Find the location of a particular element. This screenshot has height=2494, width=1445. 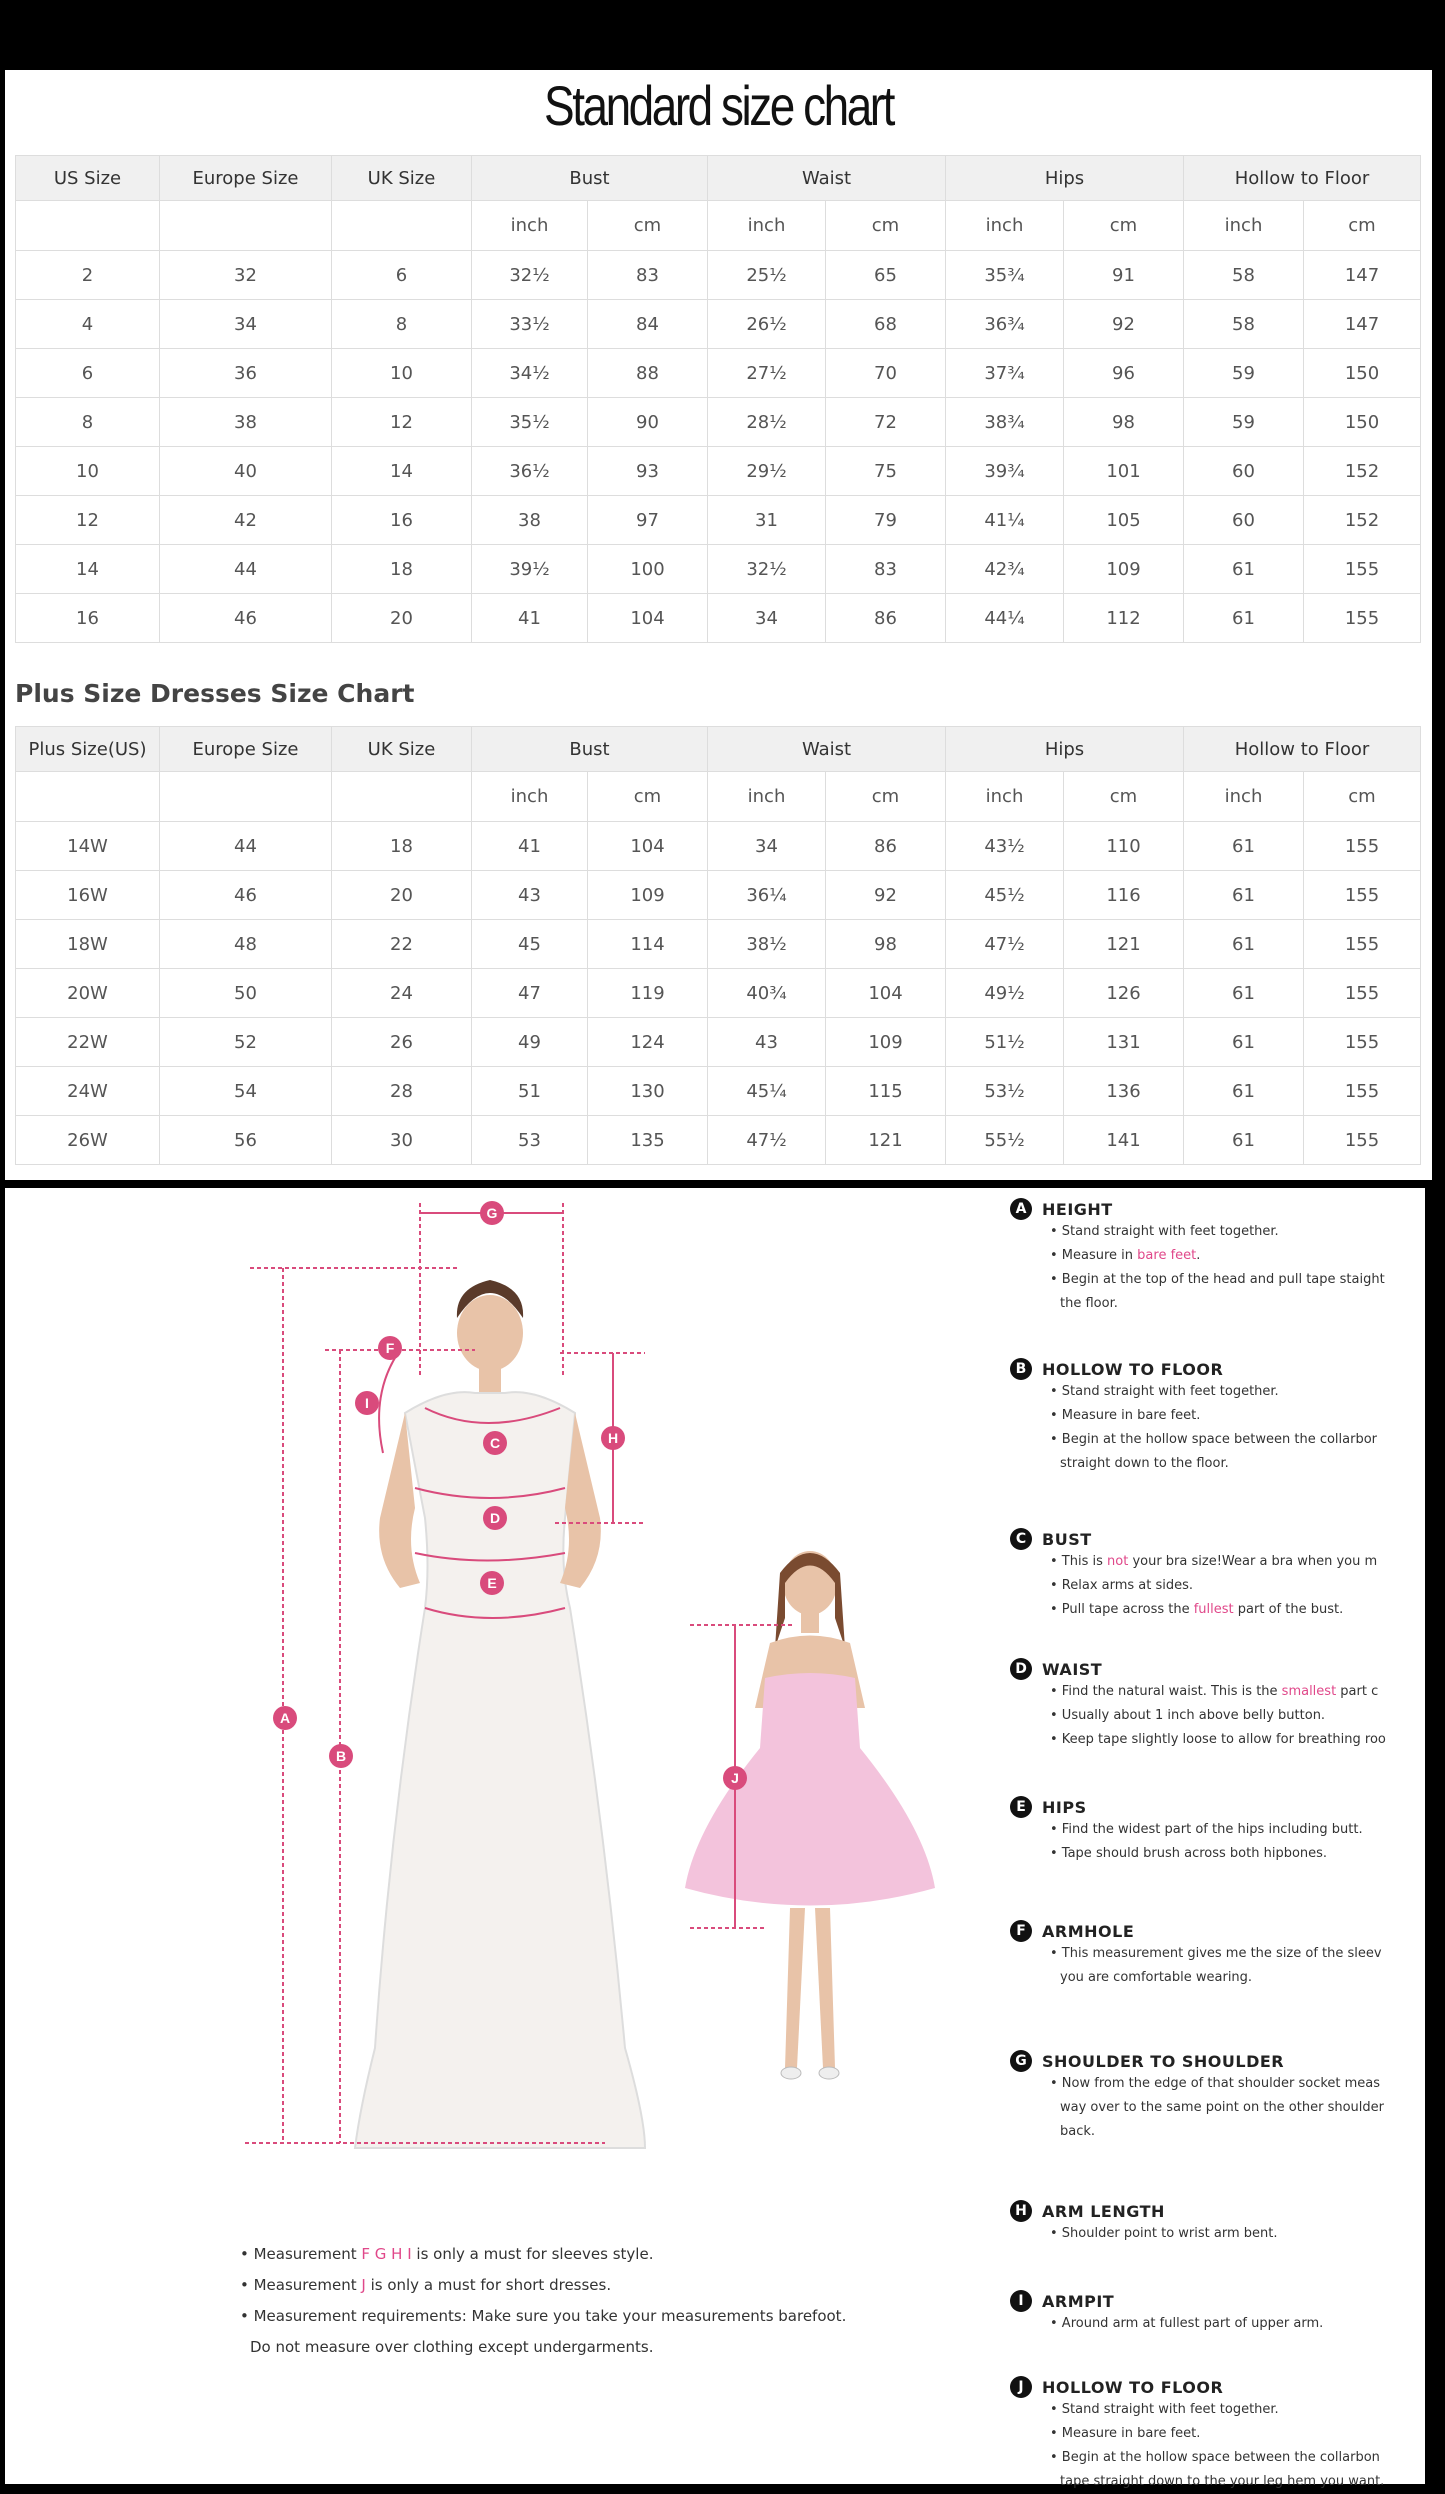

table-cell: 33½ is located at coordinates (529, 324).